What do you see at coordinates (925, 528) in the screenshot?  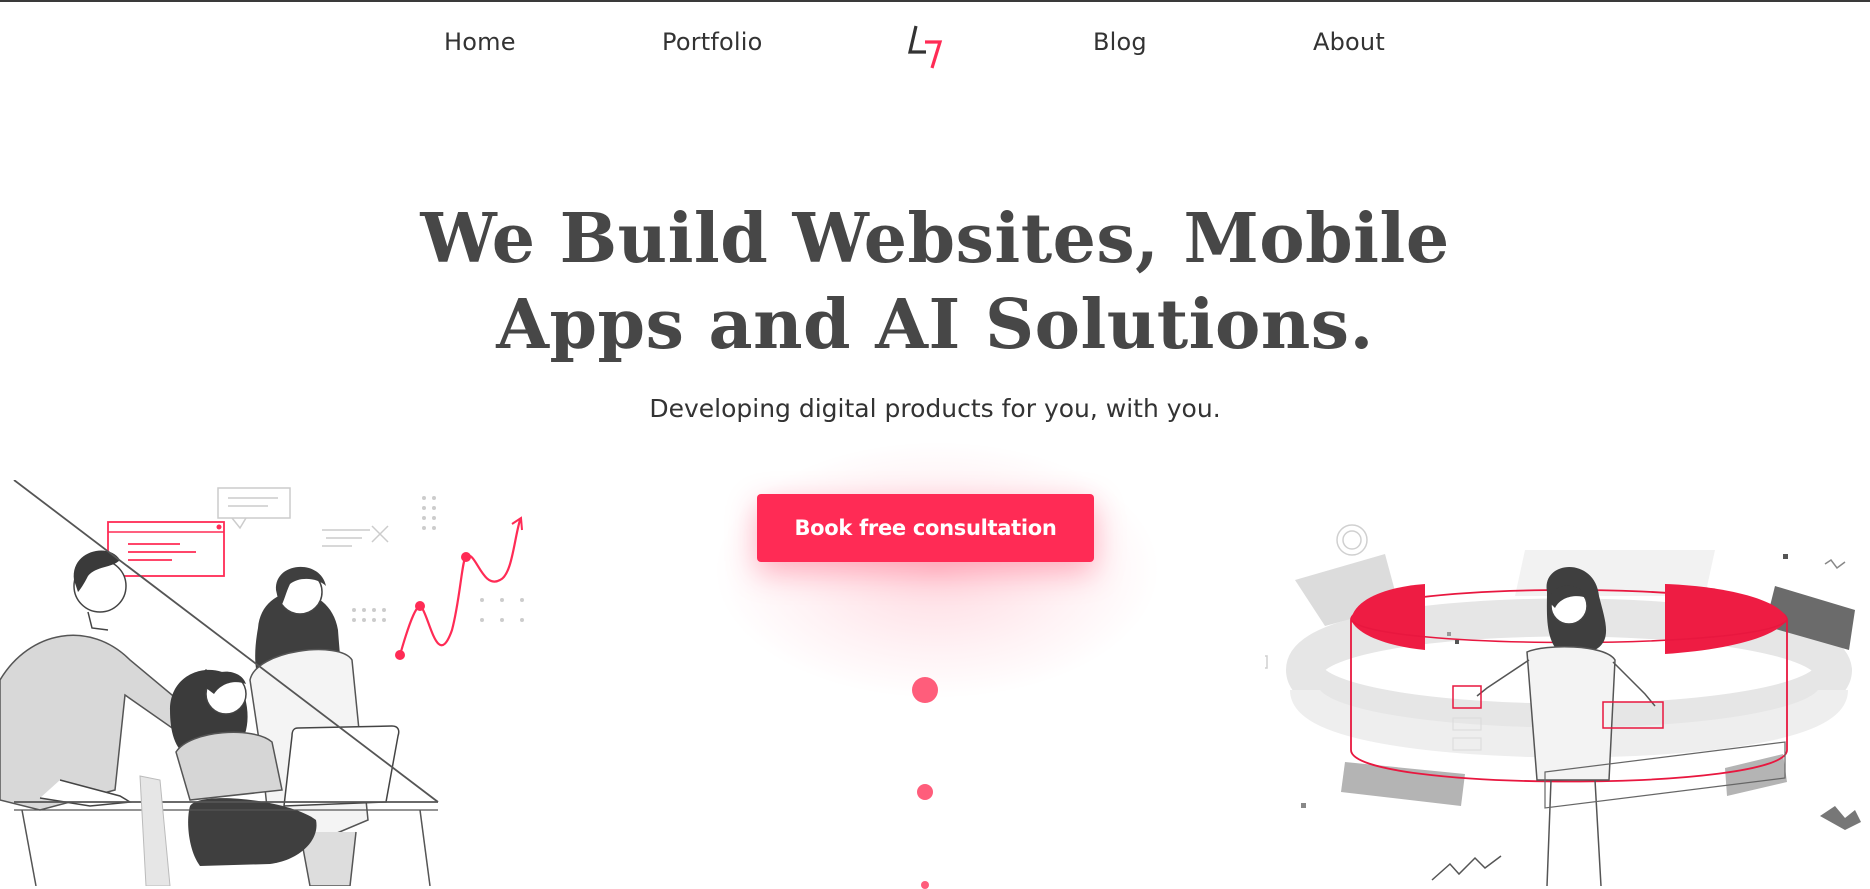 I see `book-consultation-button: Book free consultation` at bounding box center [925, 528].